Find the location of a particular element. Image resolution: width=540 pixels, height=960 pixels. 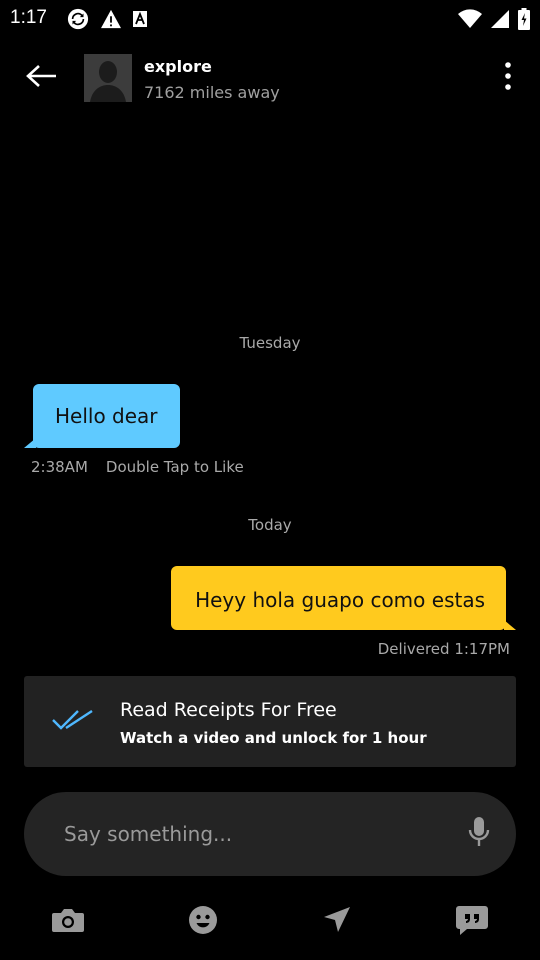

camera-button is located at coordinates (68, 922).